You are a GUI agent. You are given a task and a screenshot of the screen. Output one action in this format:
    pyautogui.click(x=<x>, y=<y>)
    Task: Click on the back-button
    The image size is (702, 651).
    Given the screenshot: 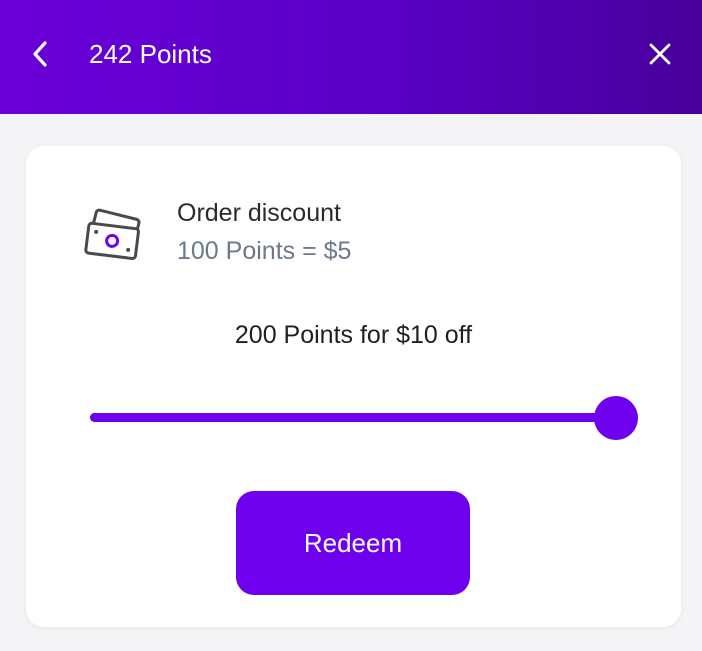 What is the action you would take?
    pyautogui.click(x=40, y=54)
    